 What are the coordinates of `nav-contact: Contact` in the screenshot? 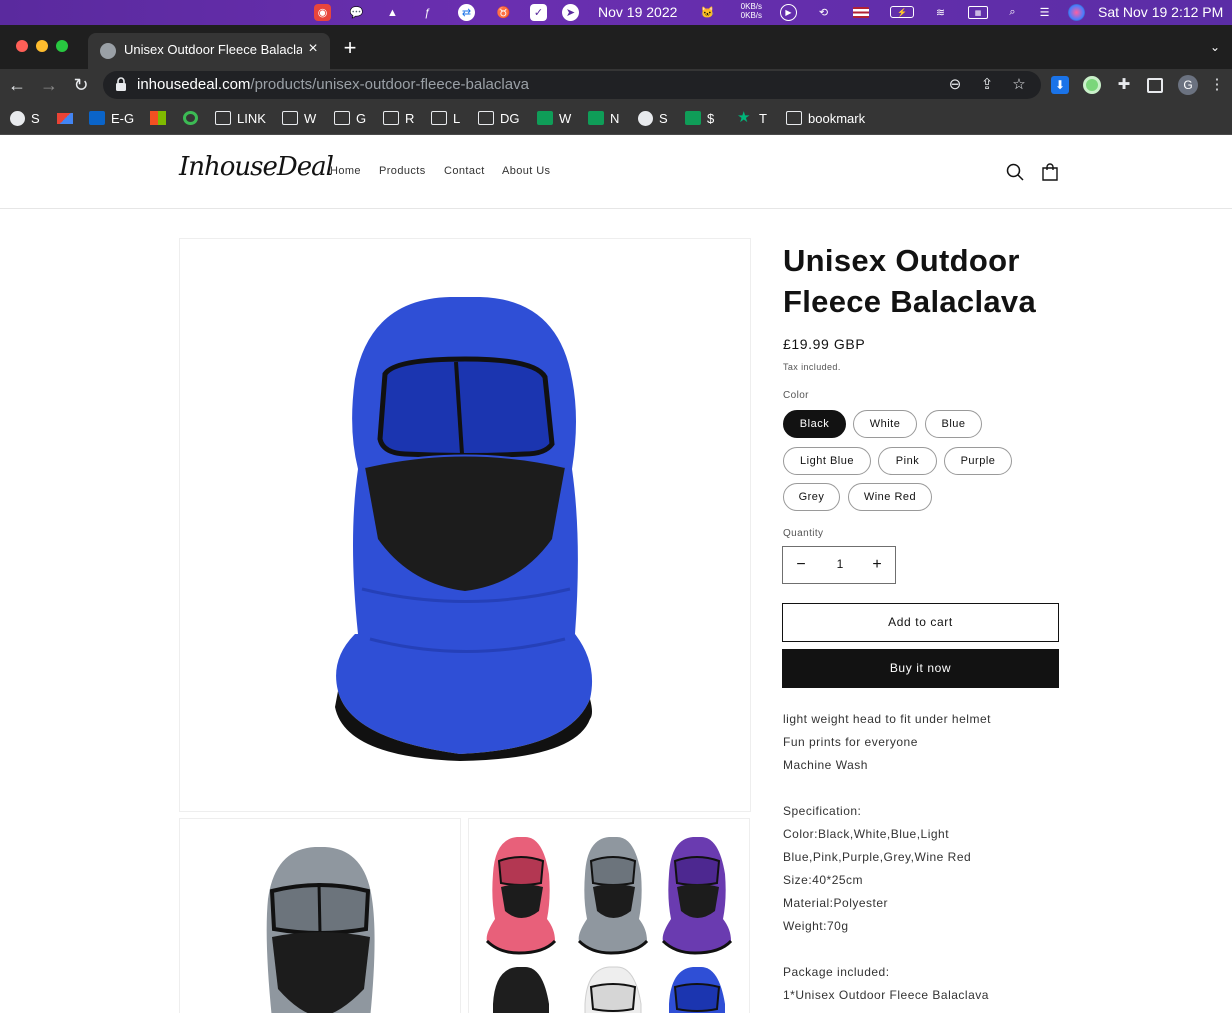 It's located at (464, 171).